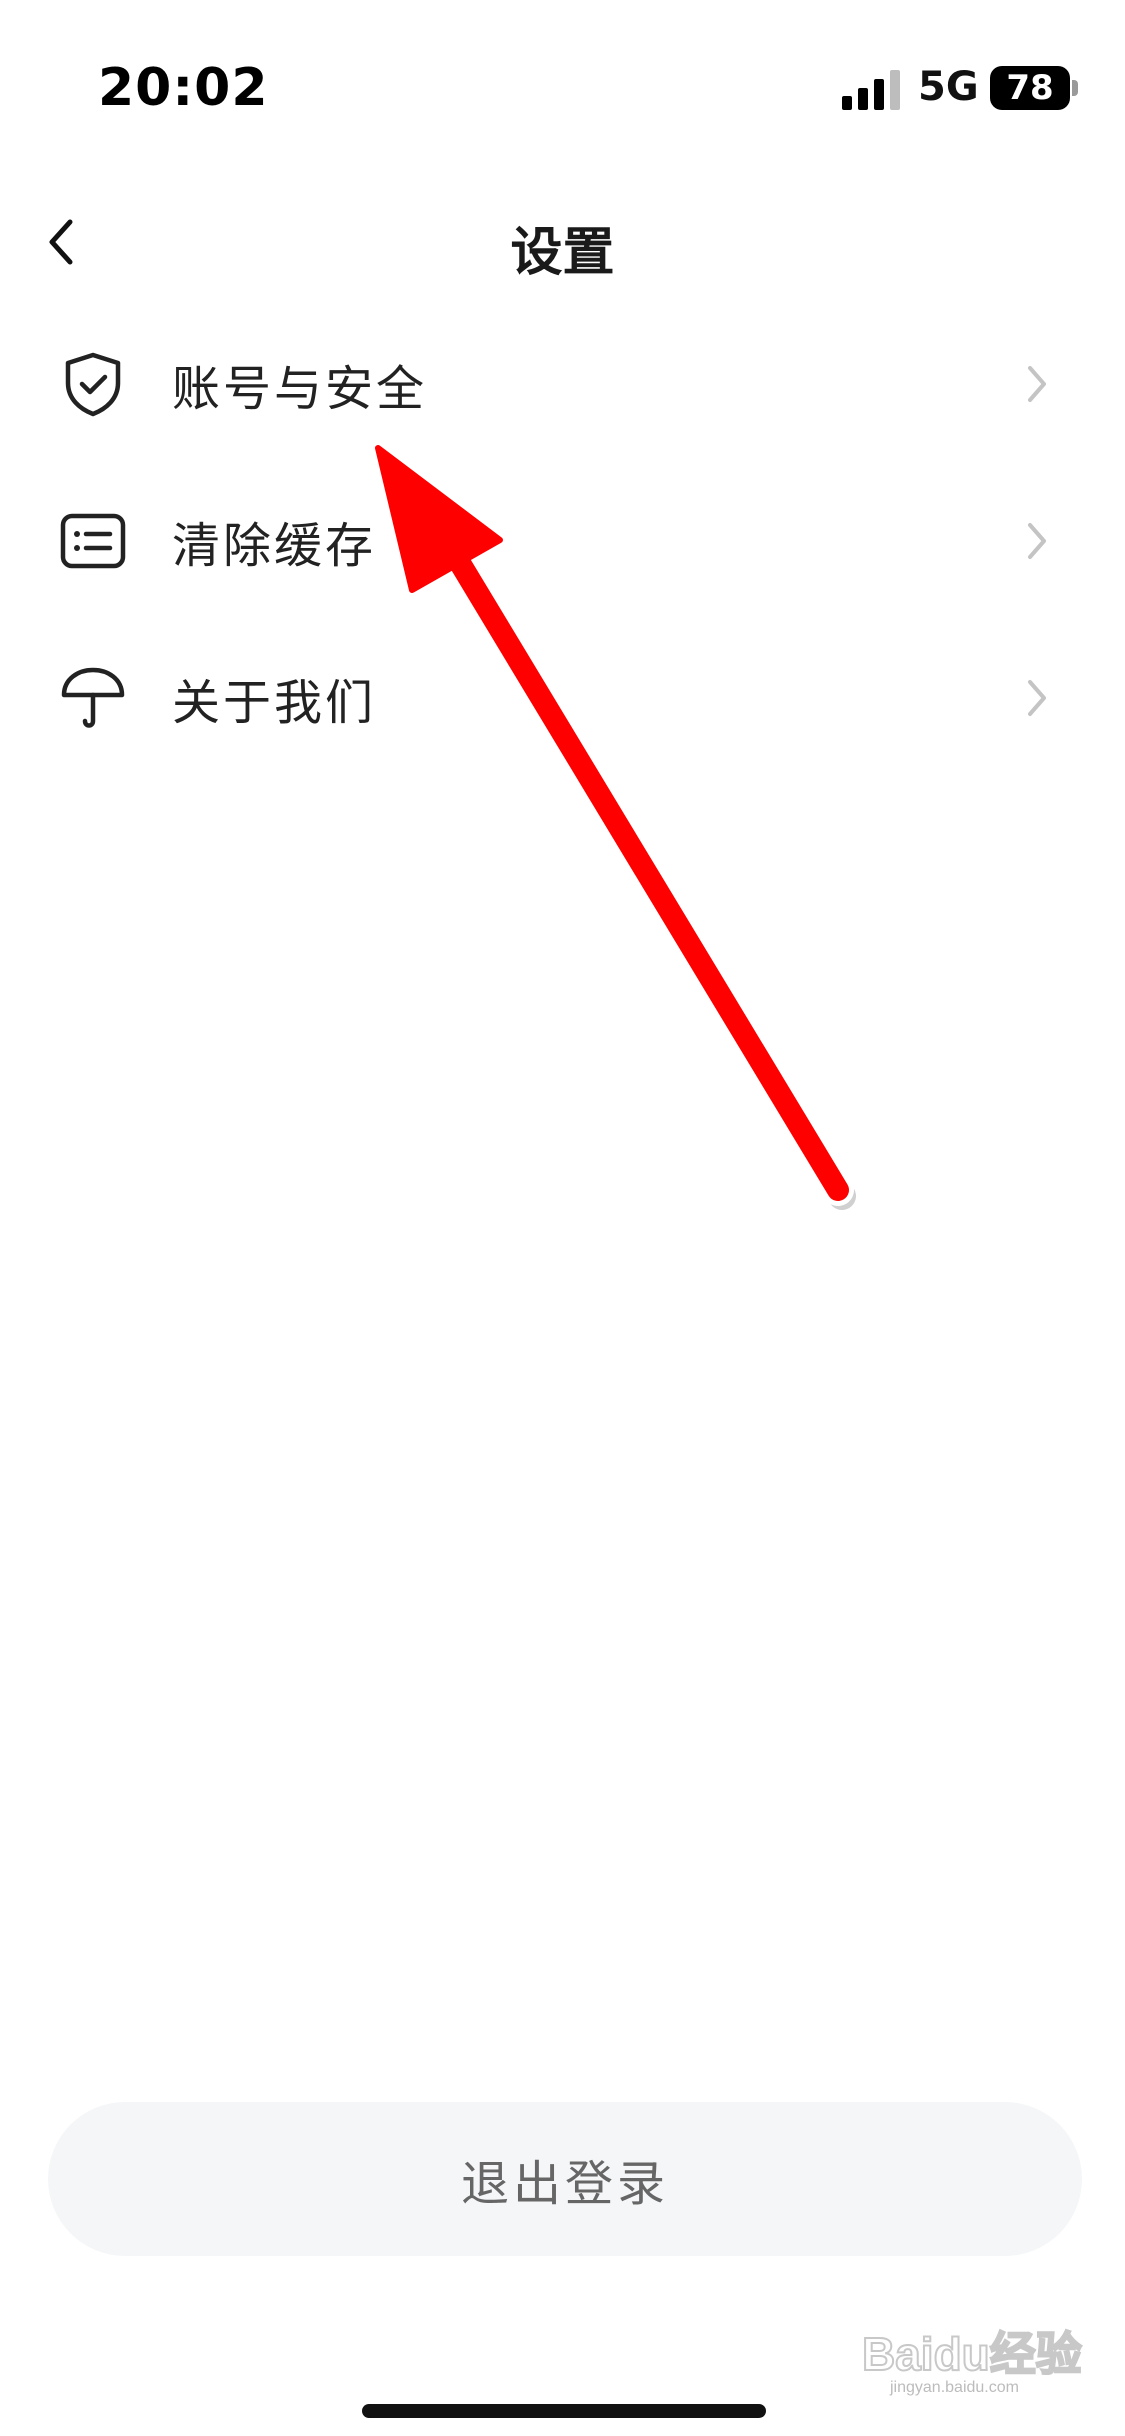 Image resolution: width=1125 pixels, height=2436 pixels. I want to click on page-title: 设置, so click(562, 253).